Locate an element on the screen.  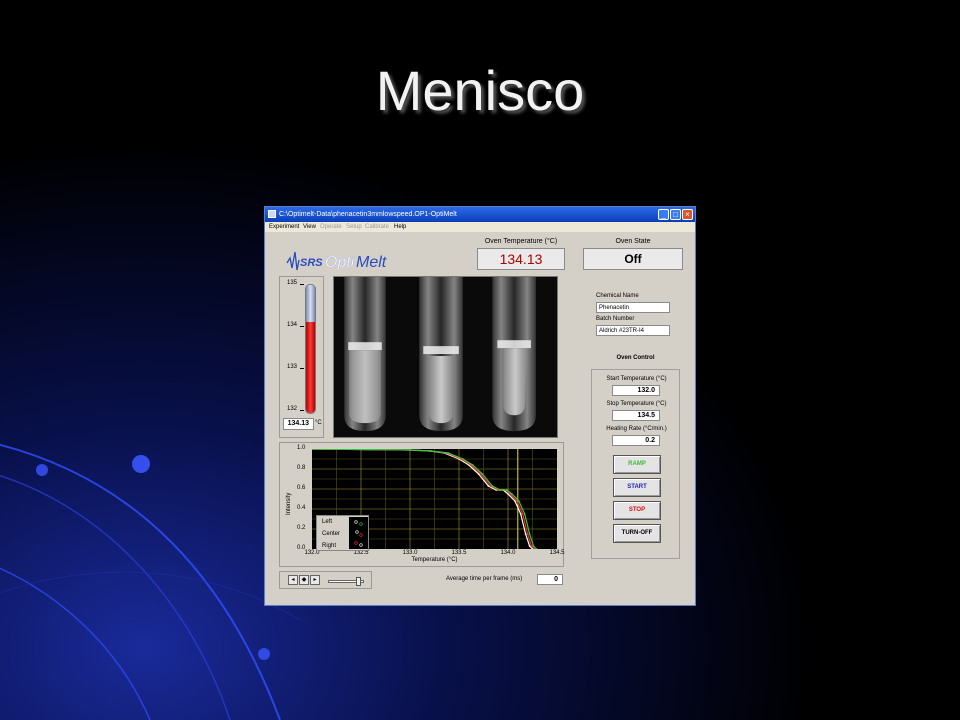
oven-temperature-label: Oven Temperature (°C) is located at coordinates (521, 241).